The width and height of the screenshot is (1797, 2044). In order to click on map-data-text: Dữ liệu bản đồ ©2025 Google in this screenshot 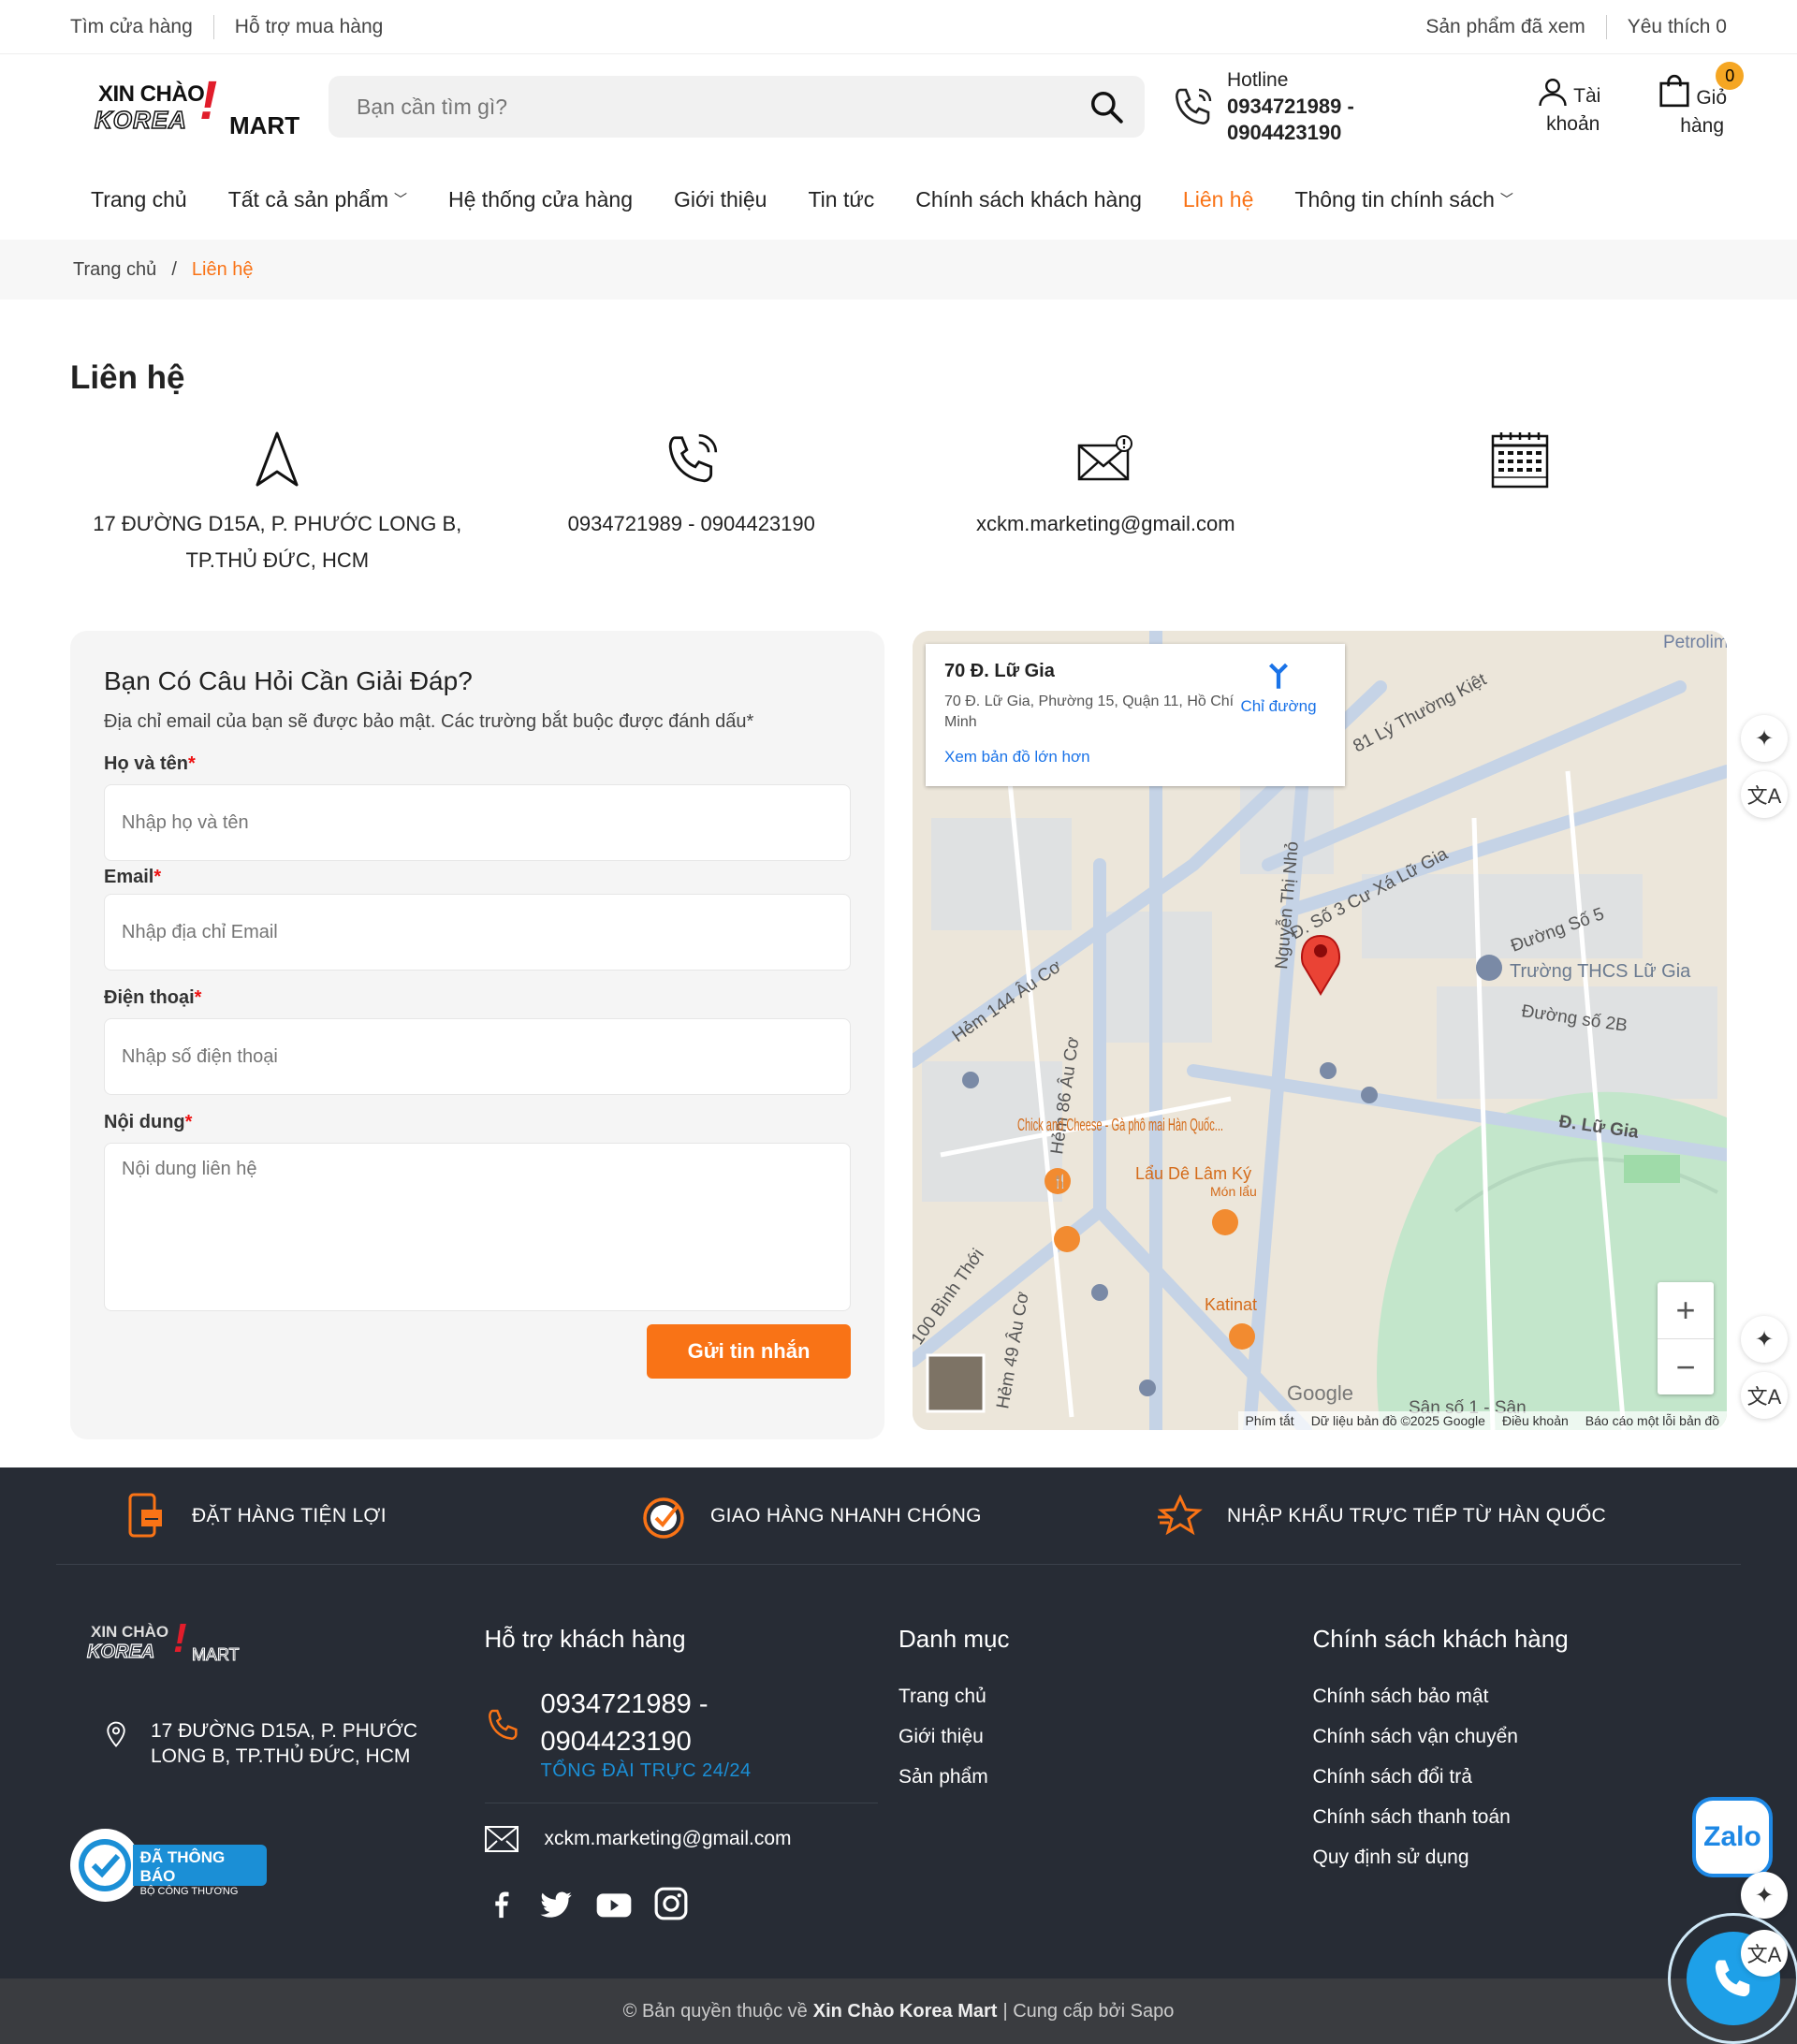, I will do `click(1397, 1420)`.